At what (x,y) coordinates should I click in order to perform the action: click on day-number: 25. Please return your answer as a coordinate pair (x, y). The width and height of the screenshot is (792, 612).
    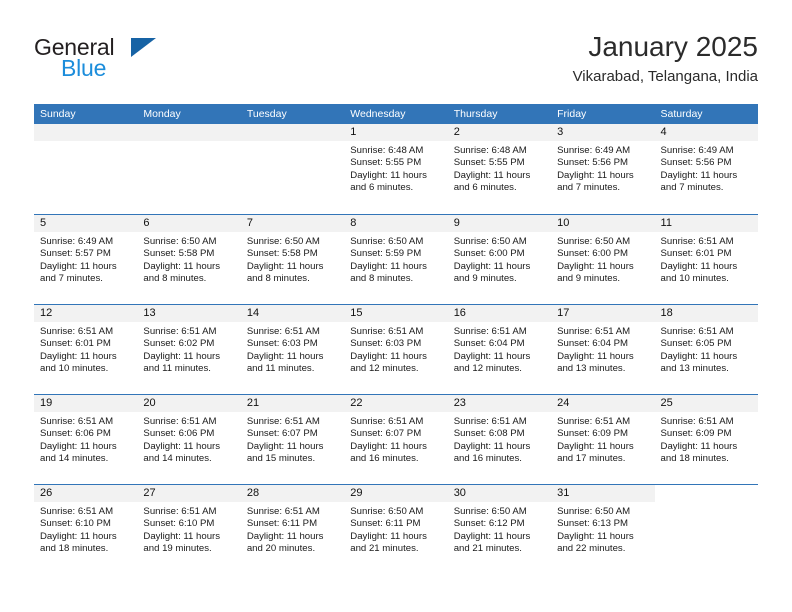
    Looking at the image, I should click on (706, 403).